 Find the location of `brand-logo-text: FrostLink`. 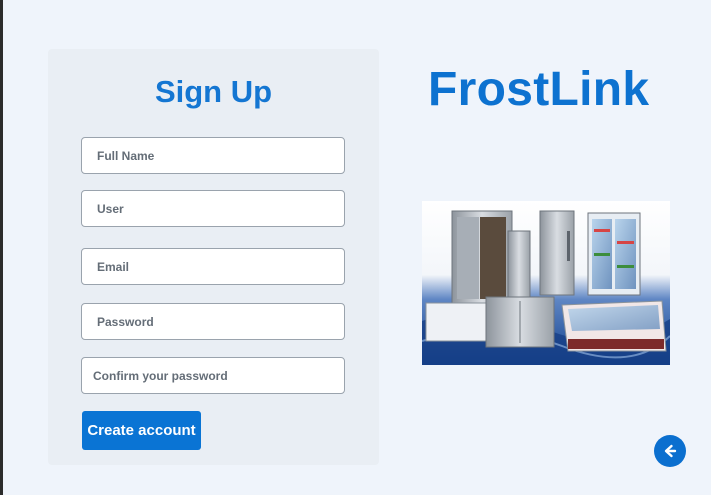

brand-logo-text: FrostLink is located at coordinates (539, 89).